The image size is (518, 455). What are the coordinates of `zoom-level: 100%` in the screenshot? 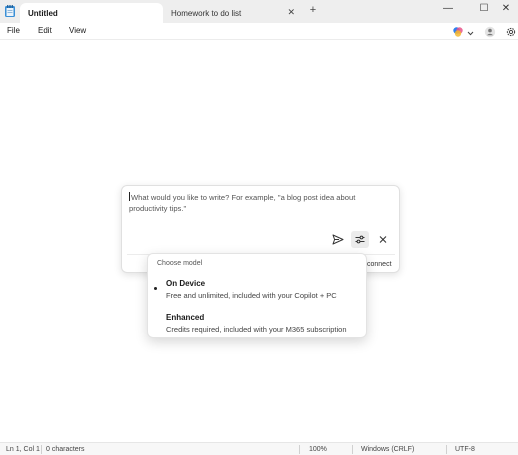 It's located at (318, 449).